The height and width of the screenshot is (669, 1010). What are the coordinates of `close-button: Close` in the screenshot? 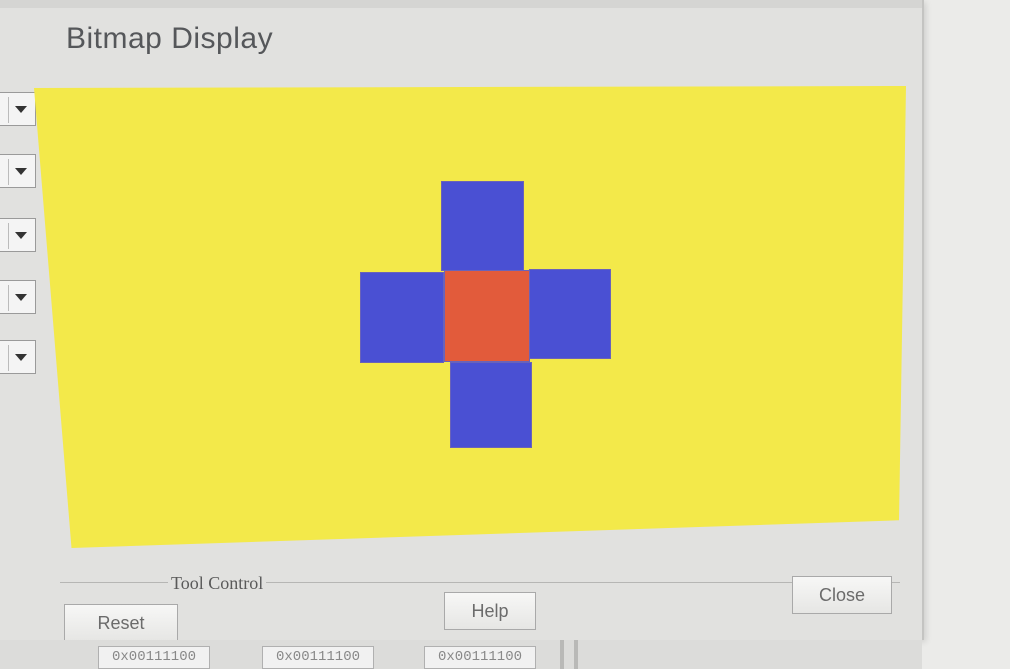 It's located at (842, 595).